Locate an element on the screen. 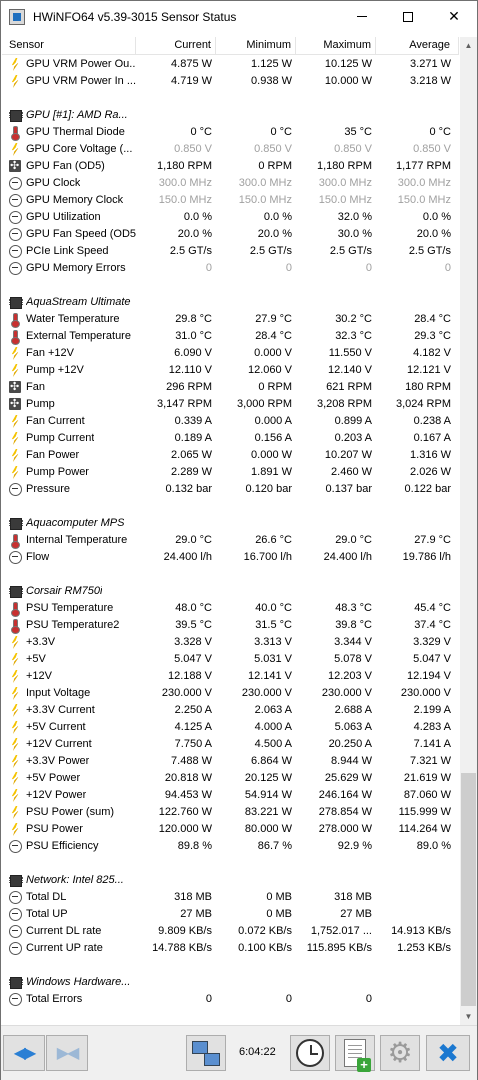 This screenshot has width=478, height=1080. vertical-scrollbar: ▲ ▼ is located at coordinates (468, 531).